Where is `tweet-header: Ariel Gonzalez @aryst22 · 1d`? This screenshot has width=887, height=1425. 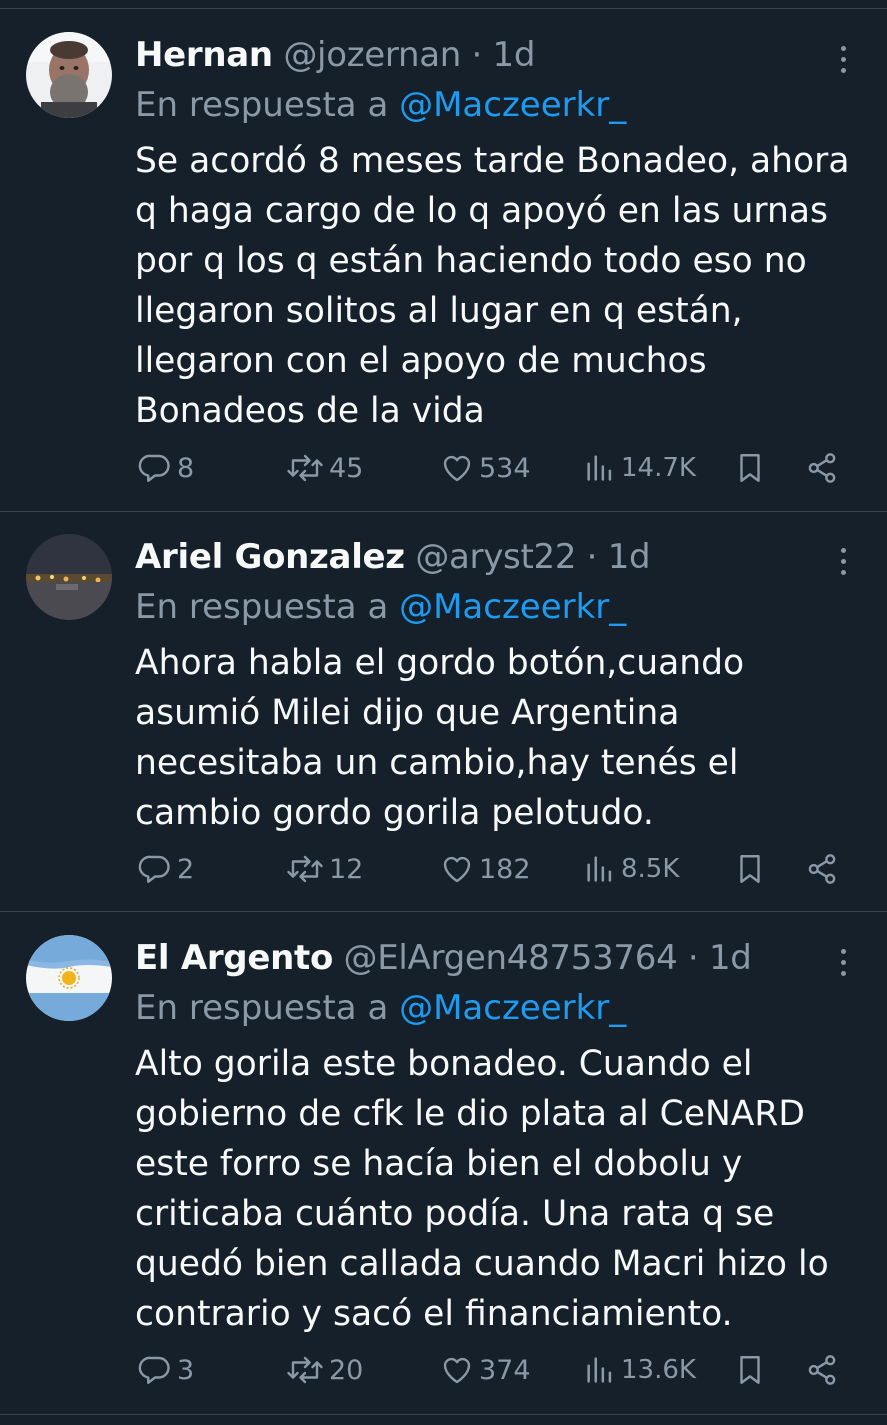
tweet-header: Ariel Gonzalez @aryst22 · 1d is located at coordinates (393, 557).